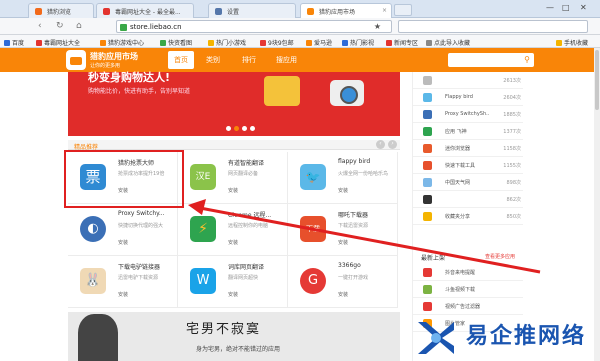  What do you see at coordinates (526, 336) in the screenshot?
I see `watermark-text: 易企推网络` at bounding box center [526, 336].